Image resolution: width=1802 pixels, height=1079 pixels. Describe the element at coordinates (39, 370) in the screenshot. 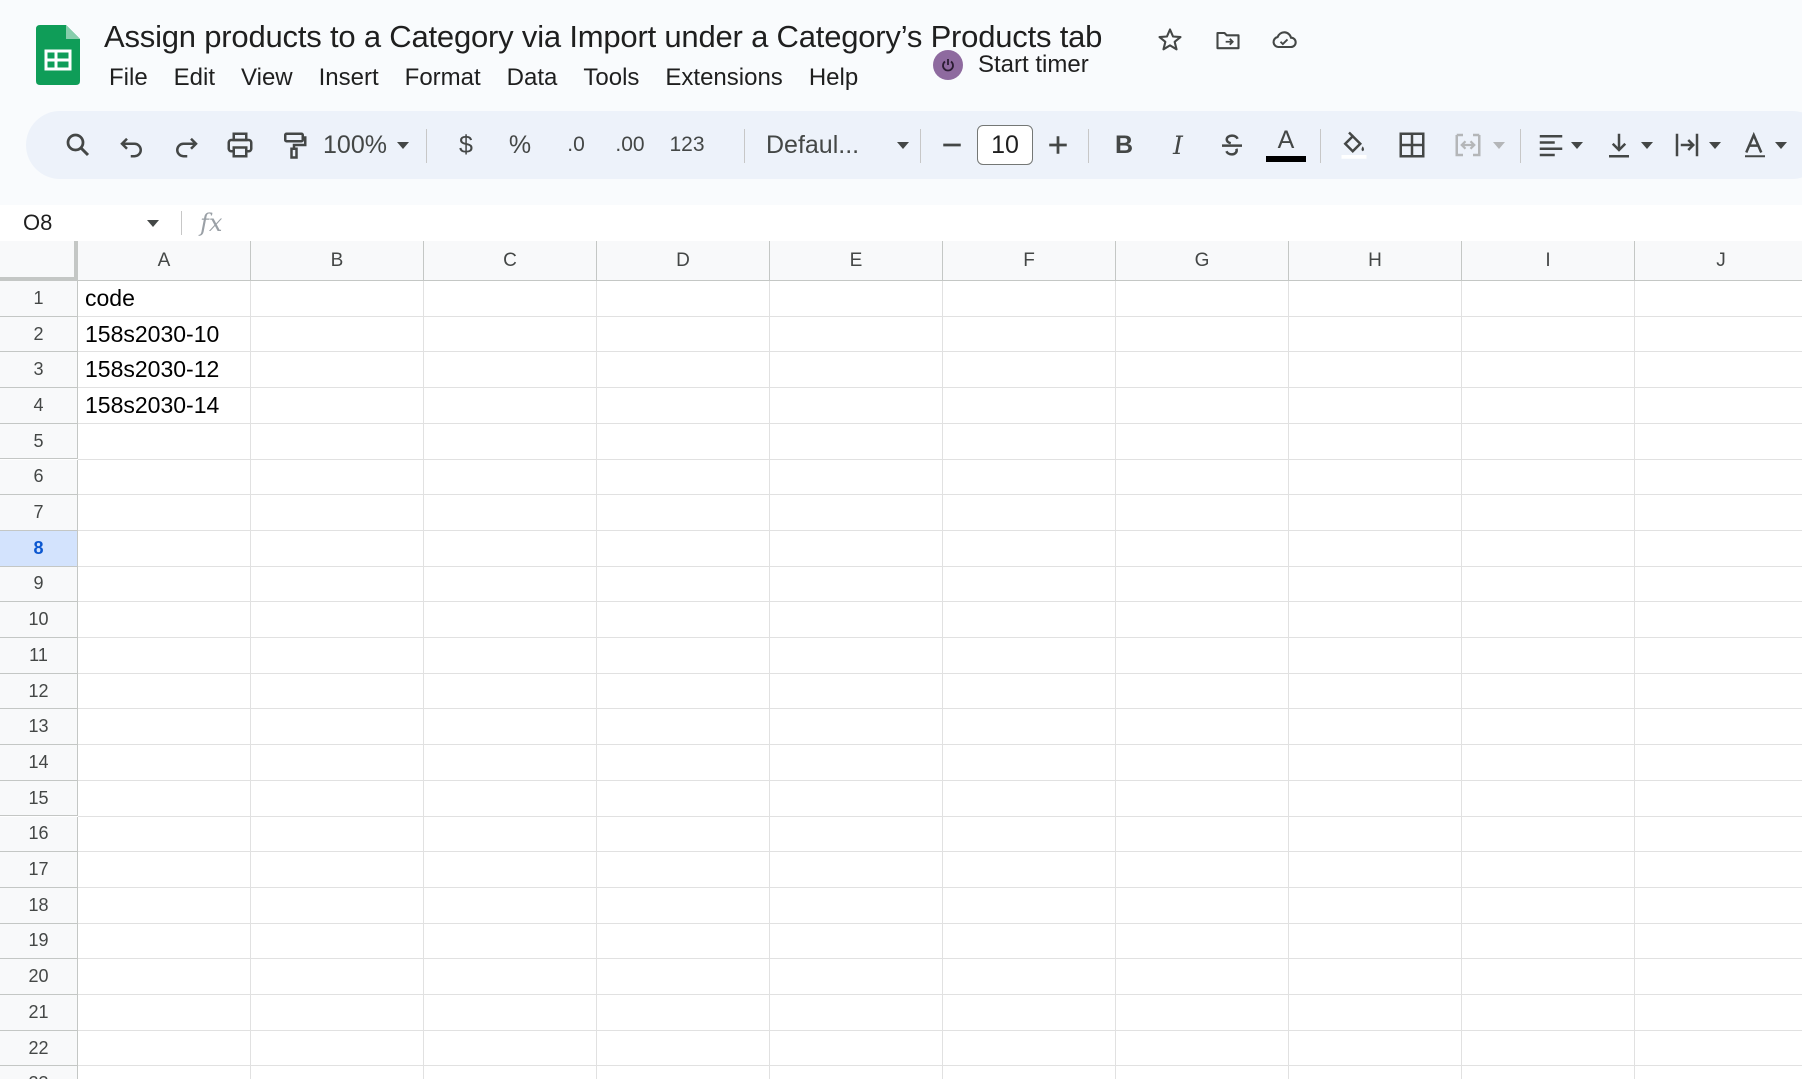

I see `row-header-3: 3` at that location.